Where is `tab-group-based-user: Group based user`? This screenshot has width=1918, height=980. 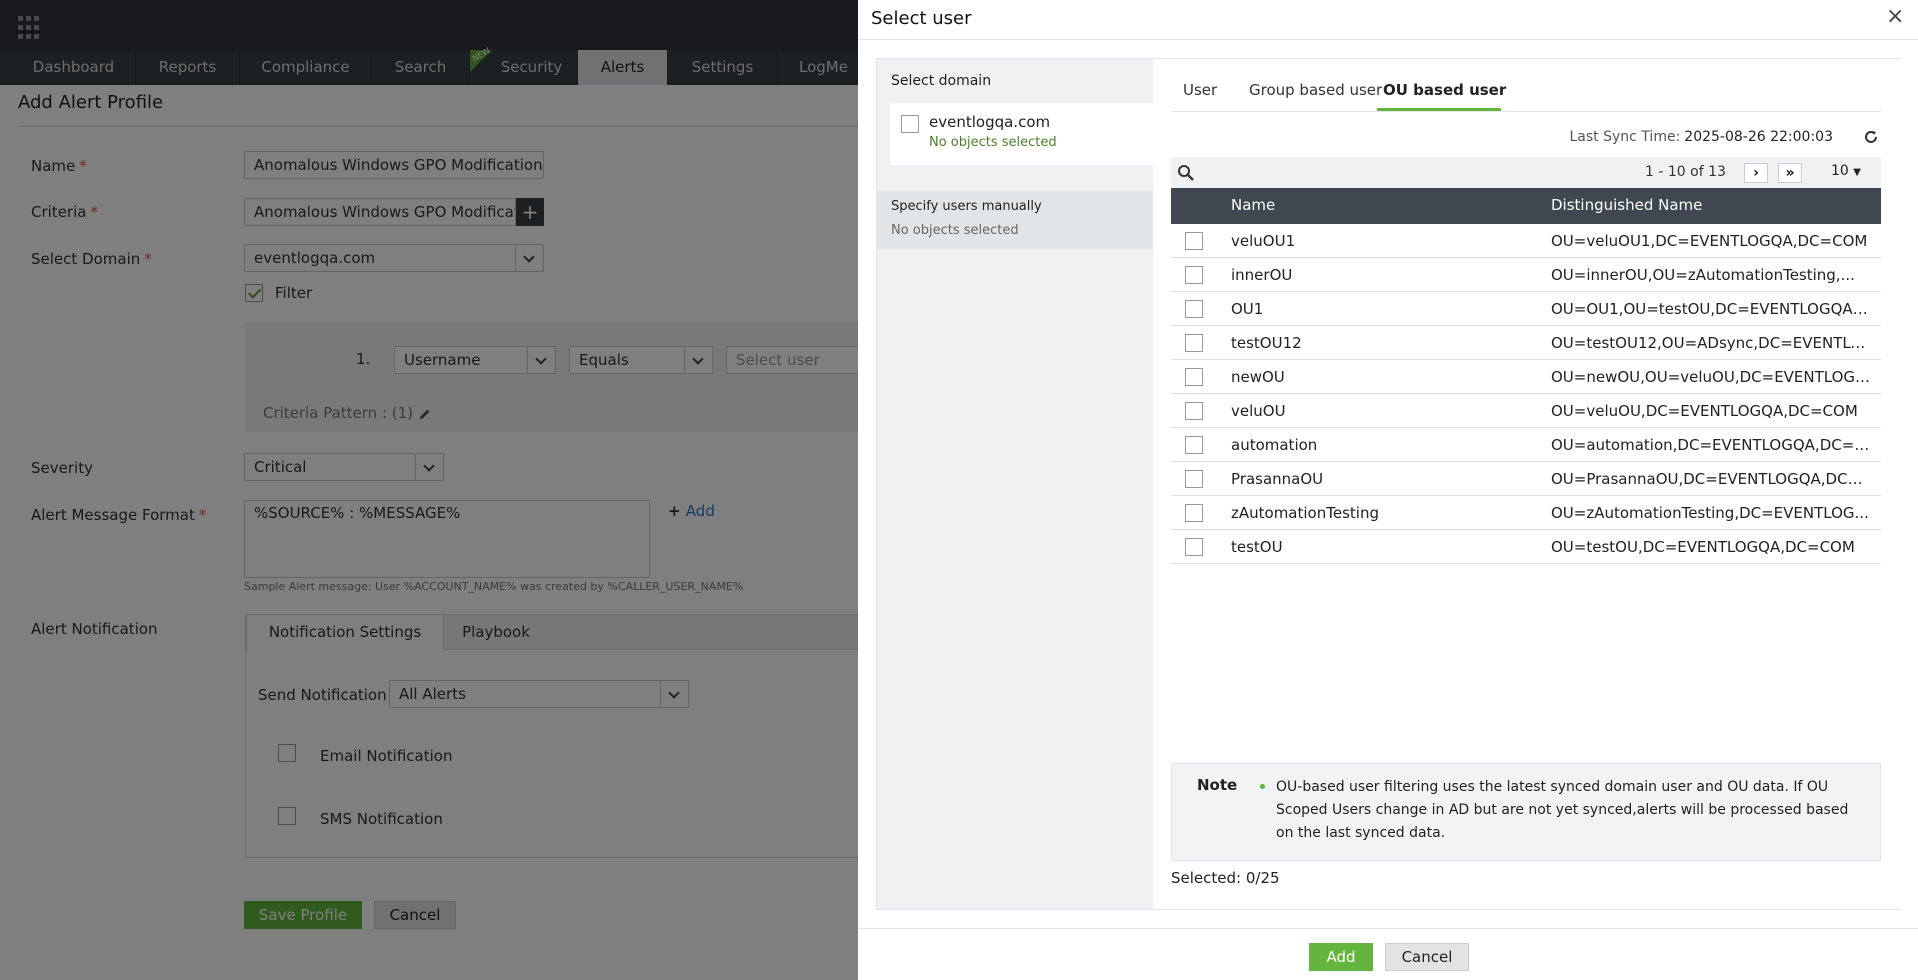 tab-group-based-user: Group based user is located at coordinates (1315, 90).